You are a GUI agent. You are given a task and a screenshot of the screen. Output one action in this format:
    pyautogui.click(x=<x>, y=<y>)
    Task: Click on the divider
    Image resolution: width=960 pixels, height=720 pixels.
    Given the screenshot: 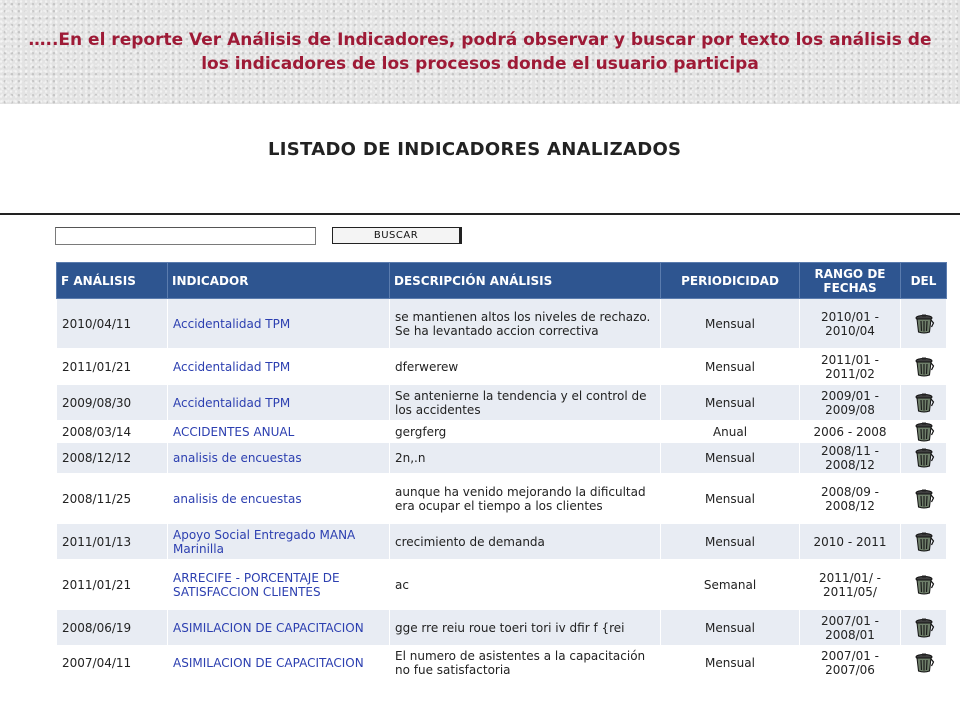 What is the action you would take?
    pyautogui.click(x=480, y=214)
    